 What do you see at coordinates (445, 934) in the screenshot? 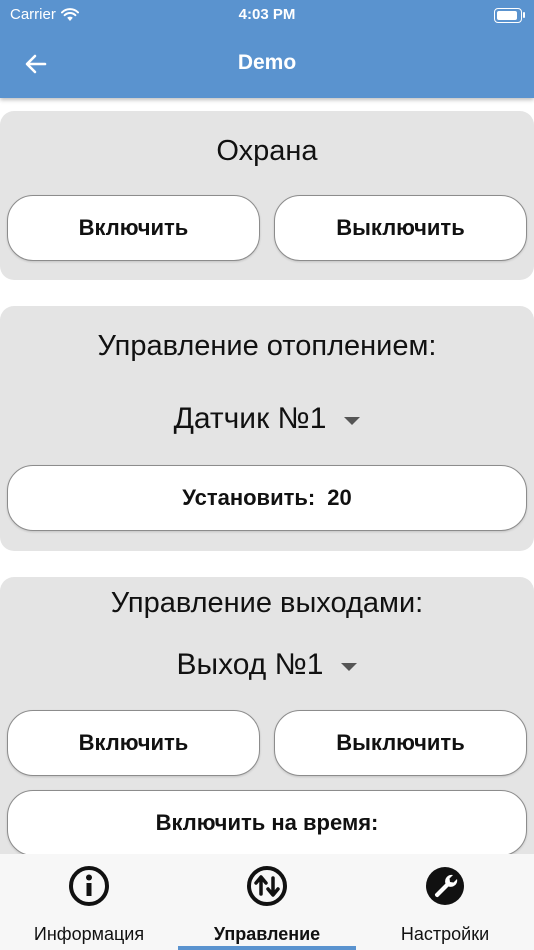
I see `nav-label-settings: Настройки` at bounding box center [445, 934].